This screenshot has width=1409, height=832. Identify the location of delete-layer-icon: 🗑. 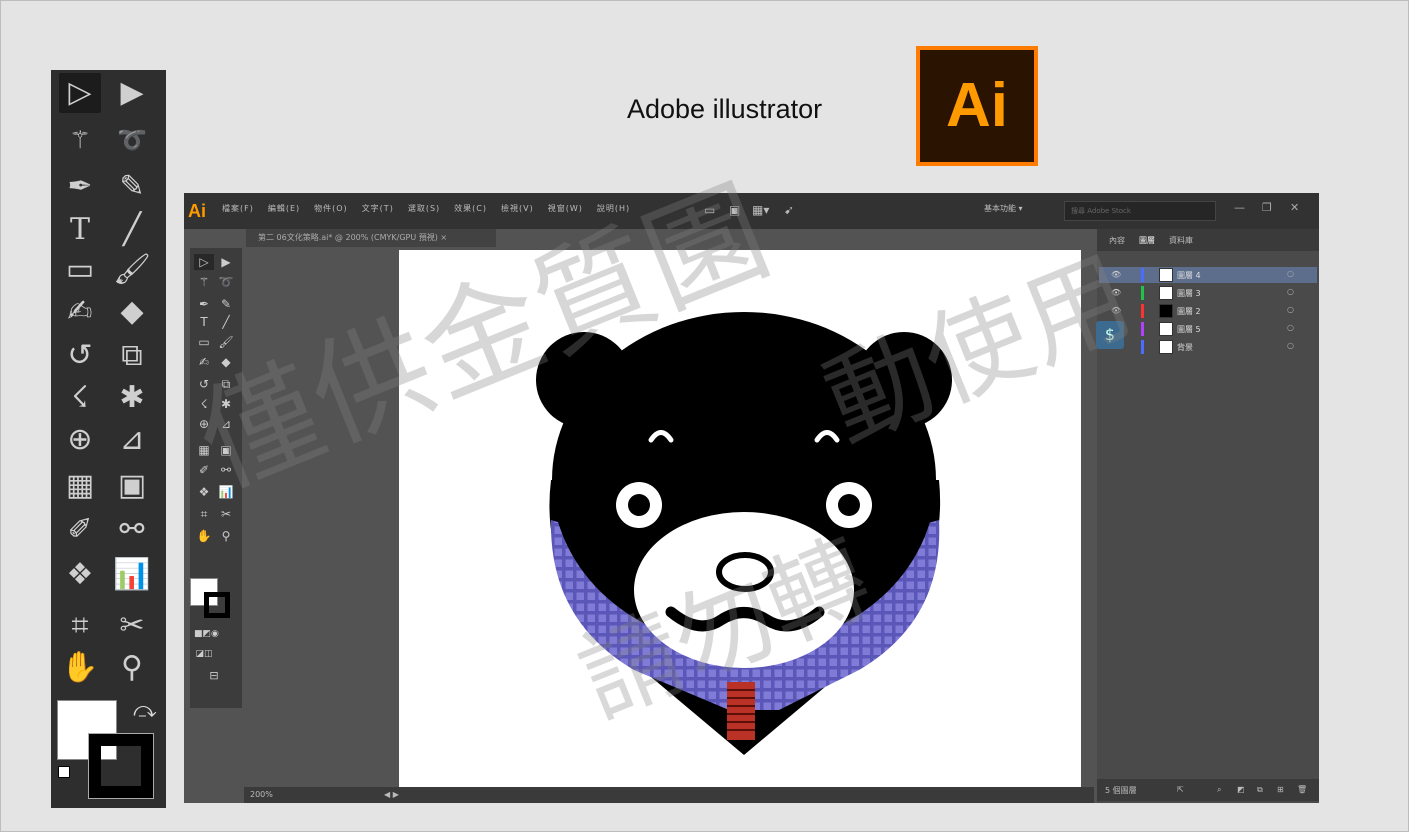
(1302, 789).